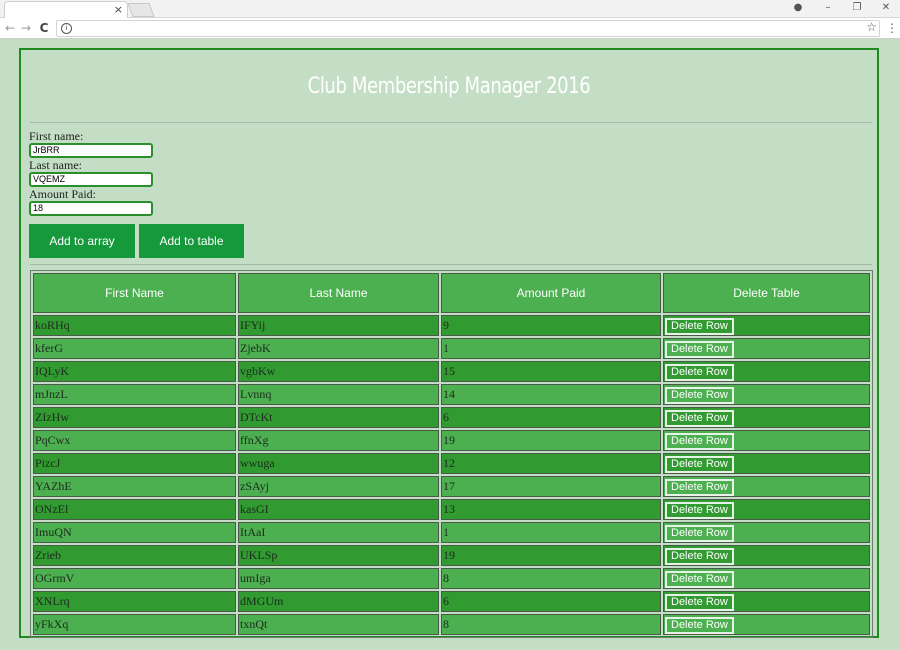 The width and height of the screenshot is (900, 650). Describe the element at coordinates (56, 136) in the screenshot. I see `first-name-label: First name:` at that location.